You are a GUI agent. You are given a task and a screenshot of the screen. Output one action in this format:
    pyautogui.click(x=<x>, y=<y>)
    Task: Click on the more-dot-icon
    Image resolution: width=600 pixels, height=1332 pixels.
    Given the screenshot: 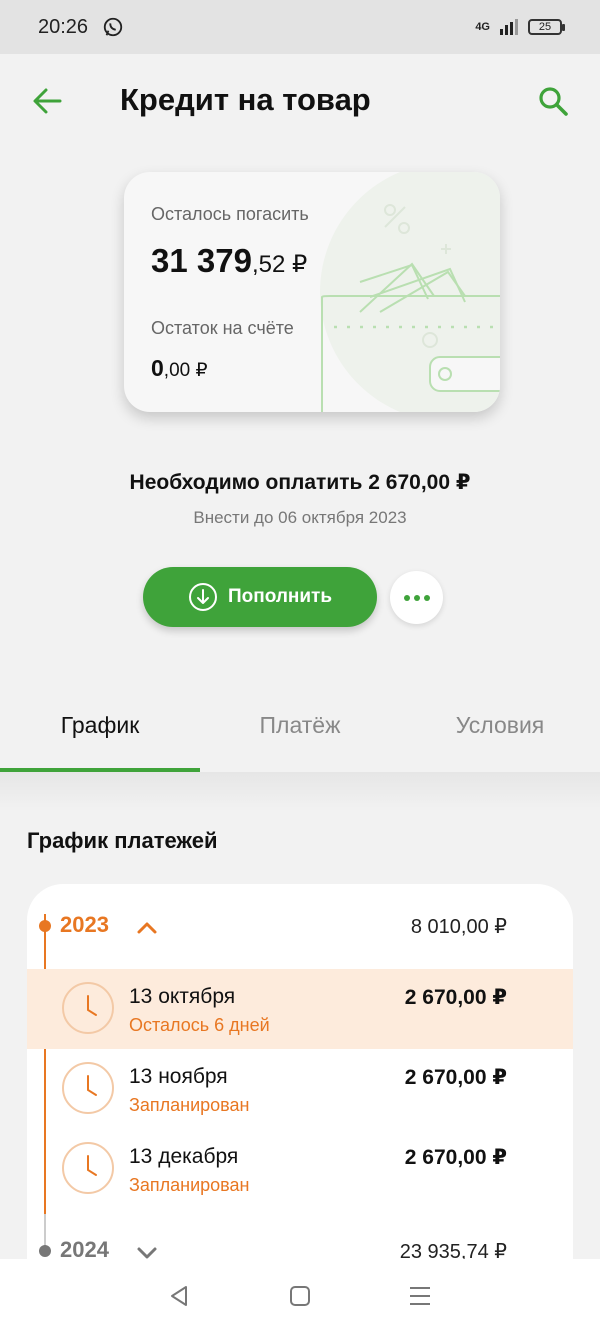 What is the action you would take?
    pyautogui.click(x=406, y=597)
    